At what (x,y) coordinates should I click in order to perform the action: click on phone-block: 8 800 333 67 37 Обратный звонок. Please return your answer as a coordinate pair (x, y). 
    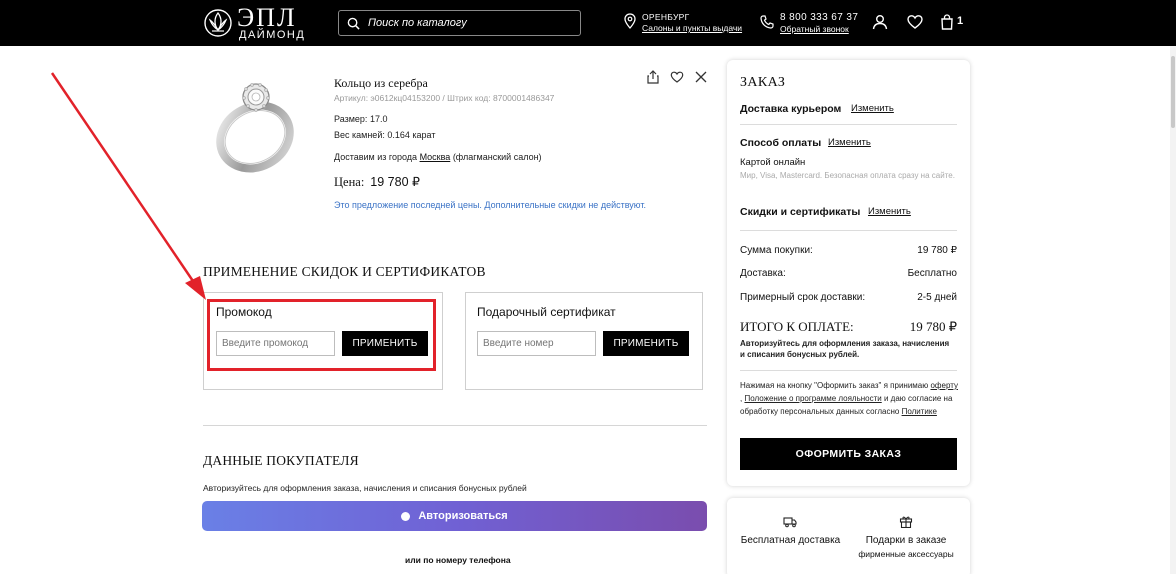
    Looking at the image, I should click on (809, 23).